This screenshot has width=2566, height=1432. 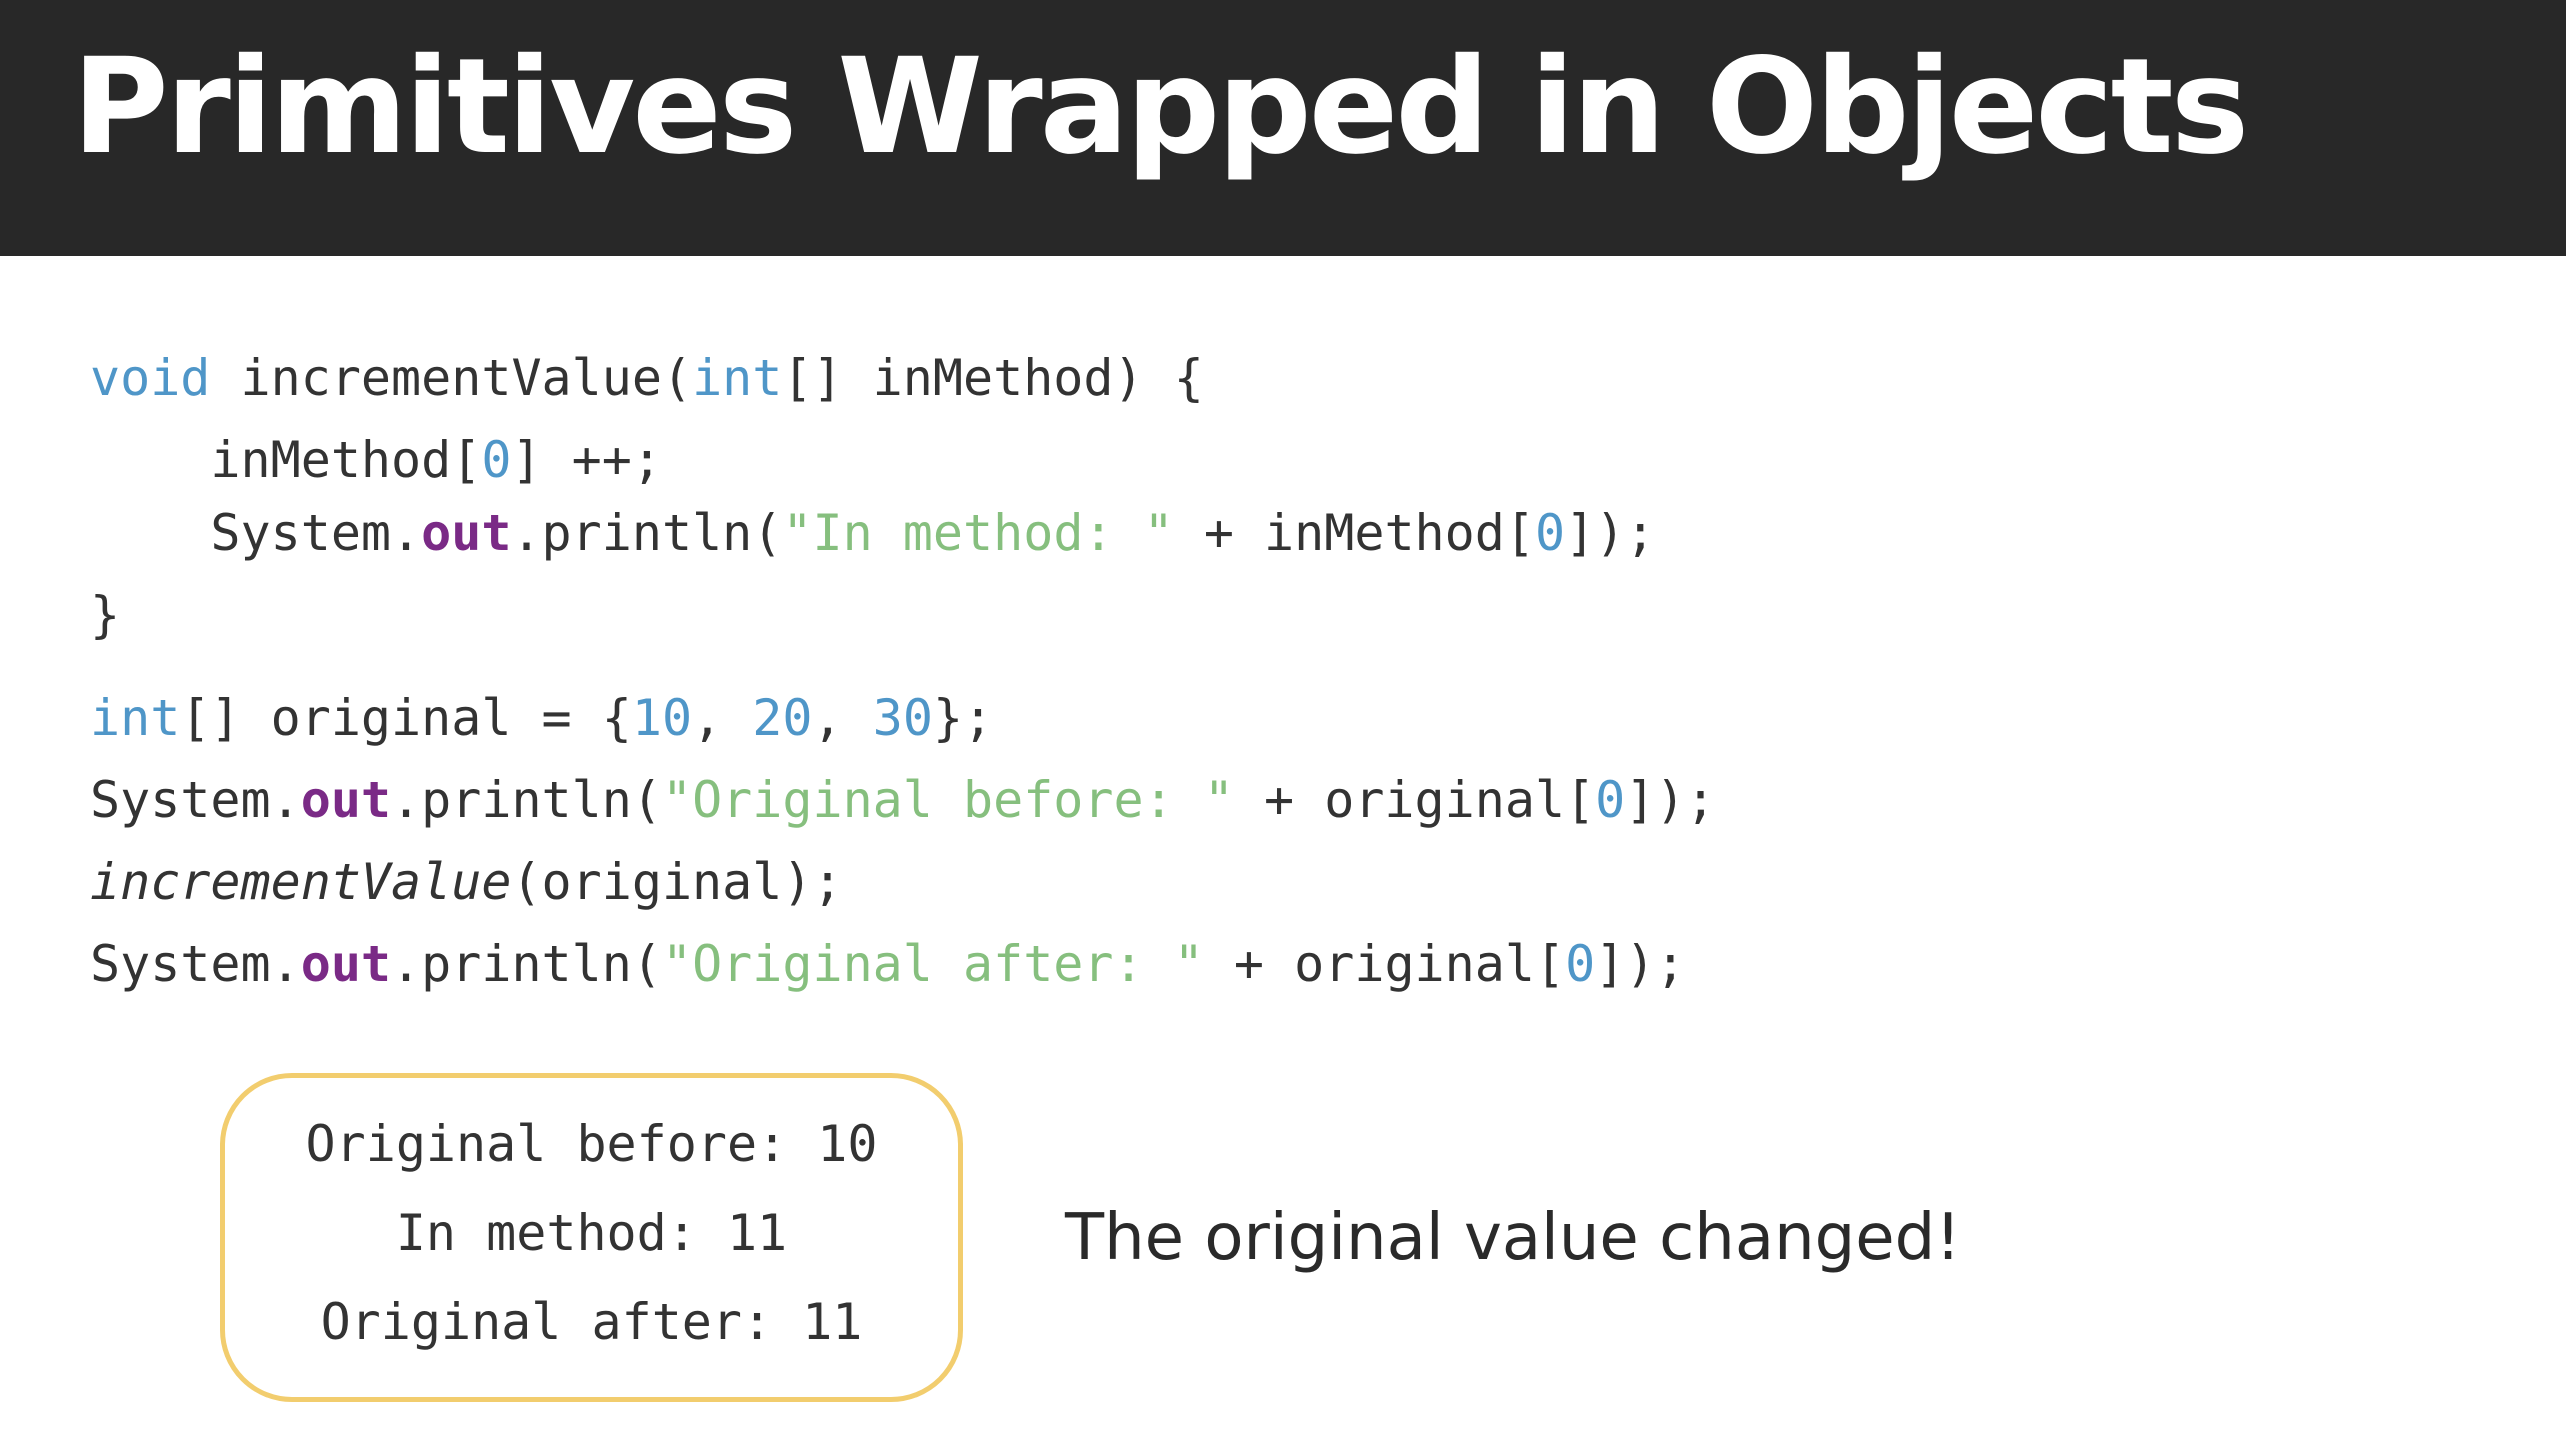 I want to click on code-number: 30, so click(x=902, y=718).